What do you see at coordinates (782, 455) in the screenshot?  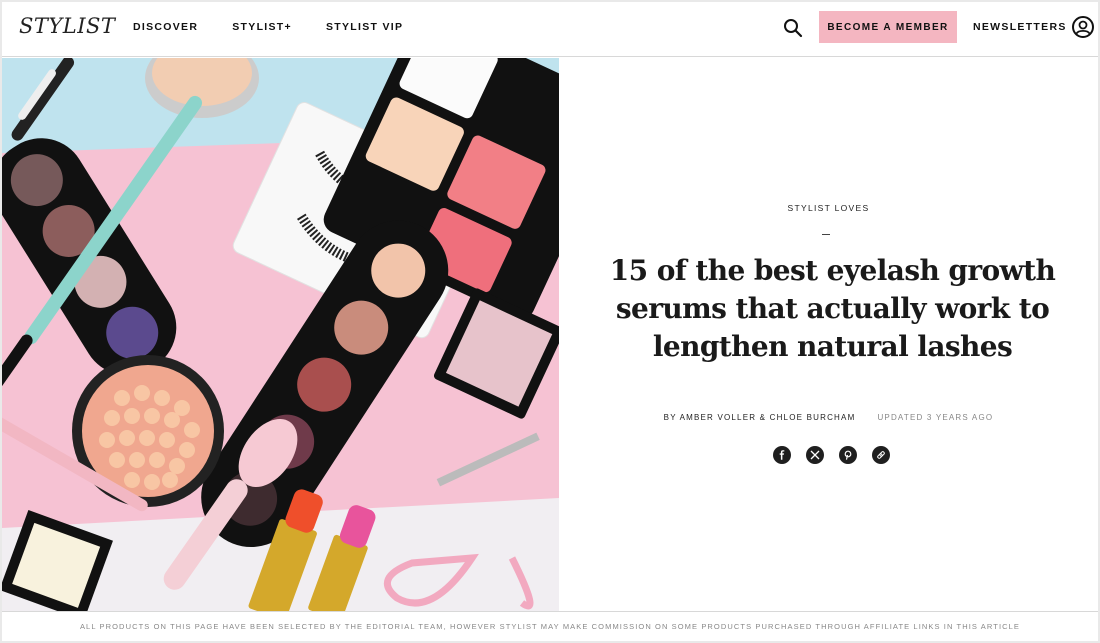 I see `facebook-icon` at bounding box center [782, 455].